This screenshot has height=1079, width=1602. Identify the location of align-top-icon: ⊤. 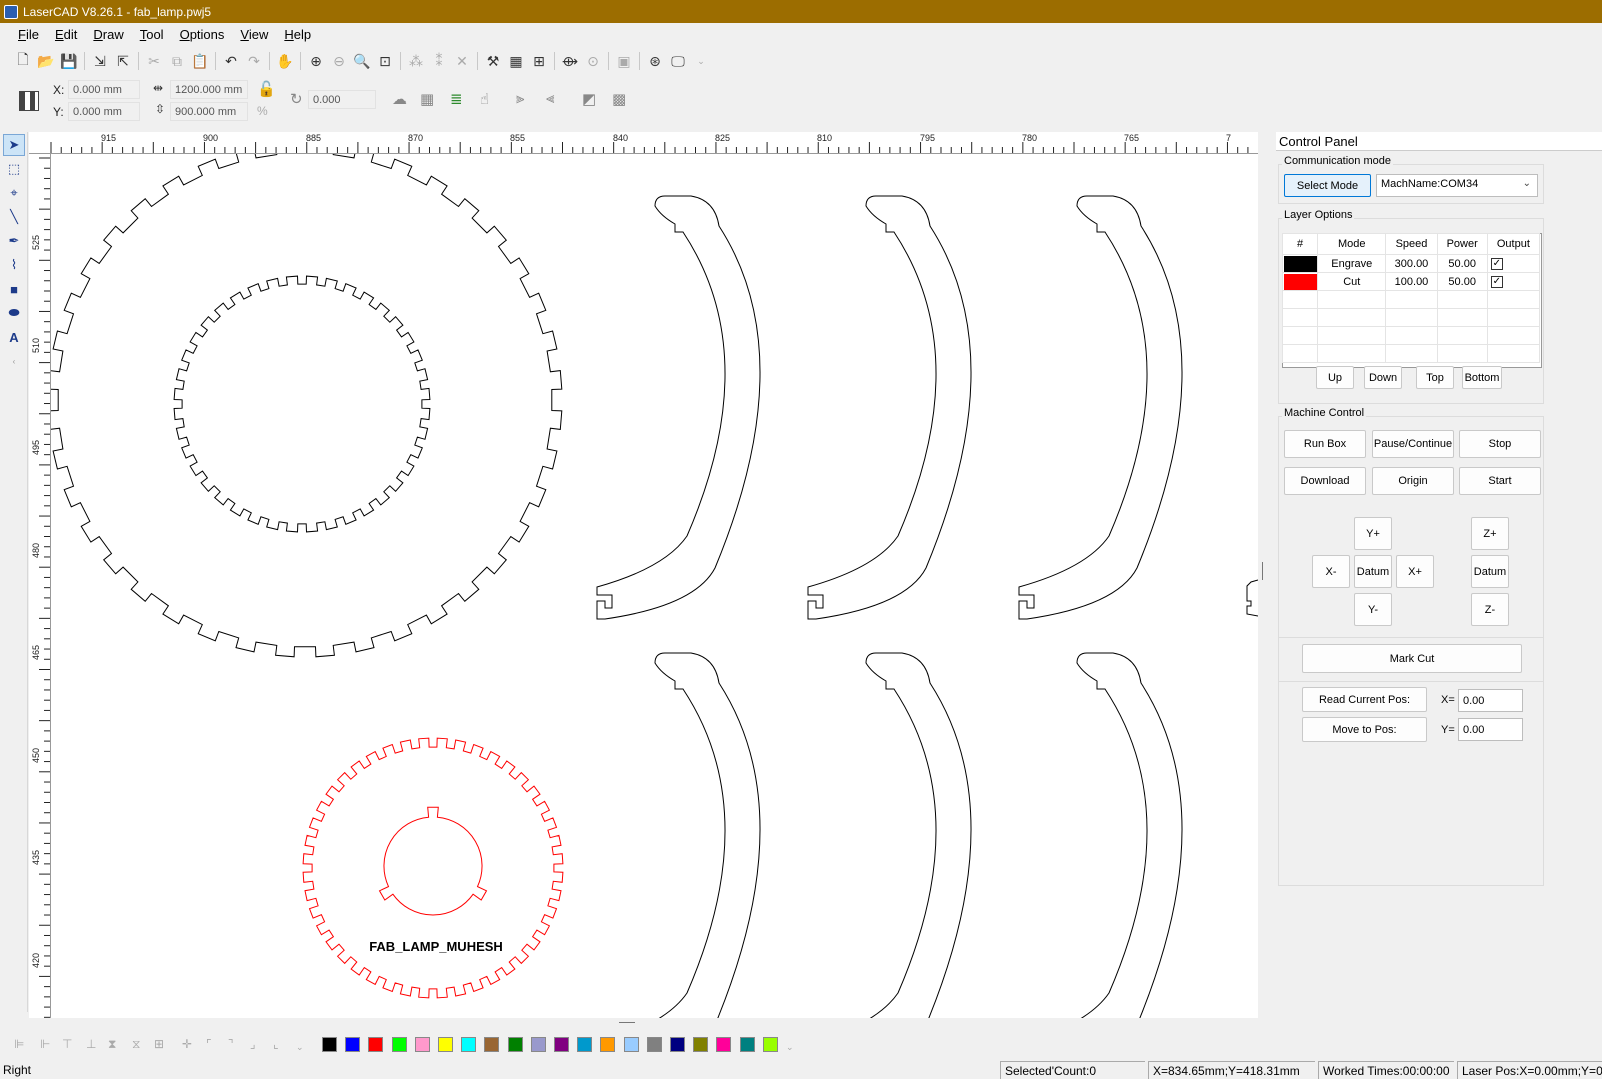
(67, 1044).